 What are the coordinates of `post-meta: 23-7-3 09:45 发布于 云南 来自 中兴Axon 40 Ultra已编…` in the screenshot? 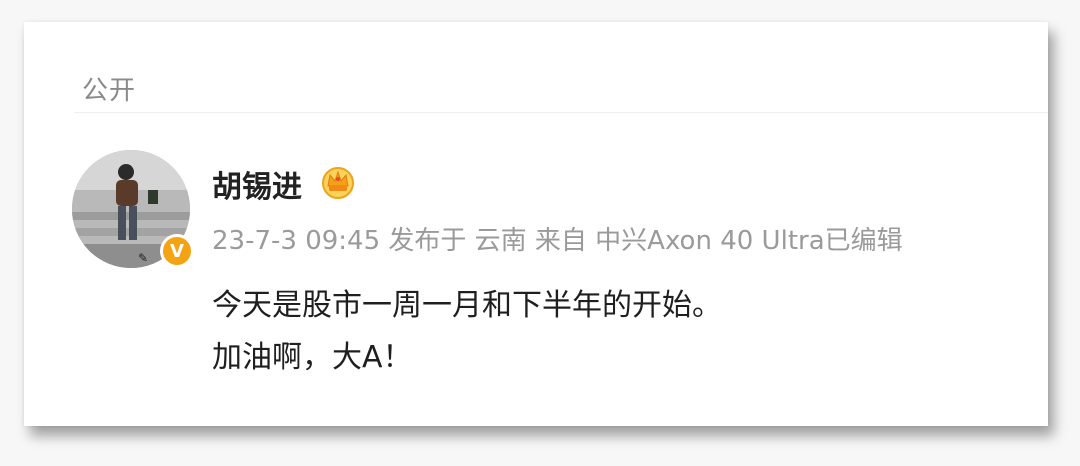 It's located at (557, 238).